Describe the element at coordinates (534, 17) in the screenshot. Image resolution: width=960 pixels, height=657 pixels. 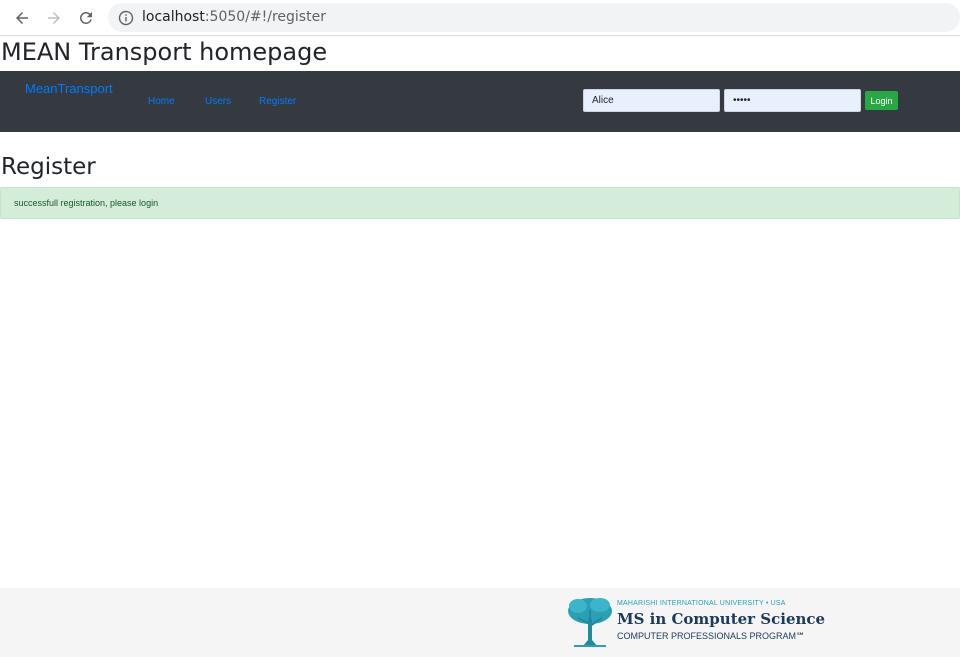
I see `address-bar: localhost:5050/#!/register` at that location.